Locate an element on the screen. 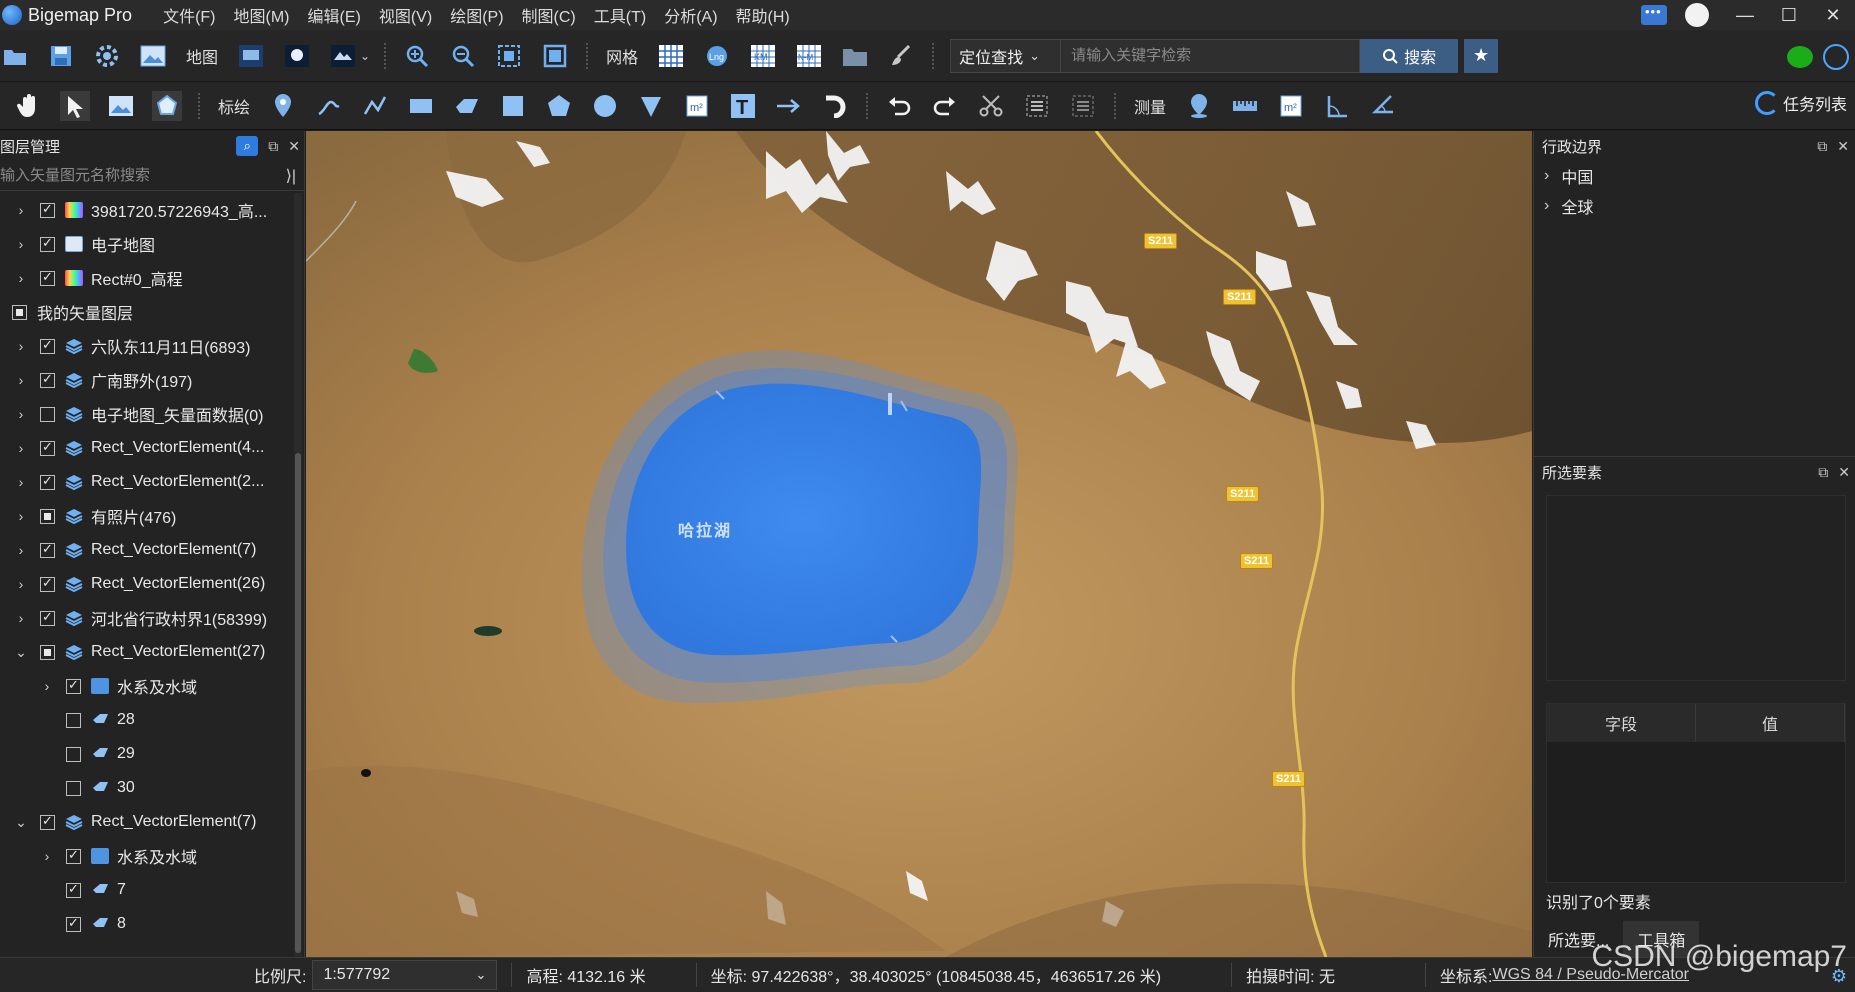 Image resolution: width=1855 pixels, height=992 pixels. layer-row: › 电子地图_矢量面数据(0) is located at coordinates (145, 414).